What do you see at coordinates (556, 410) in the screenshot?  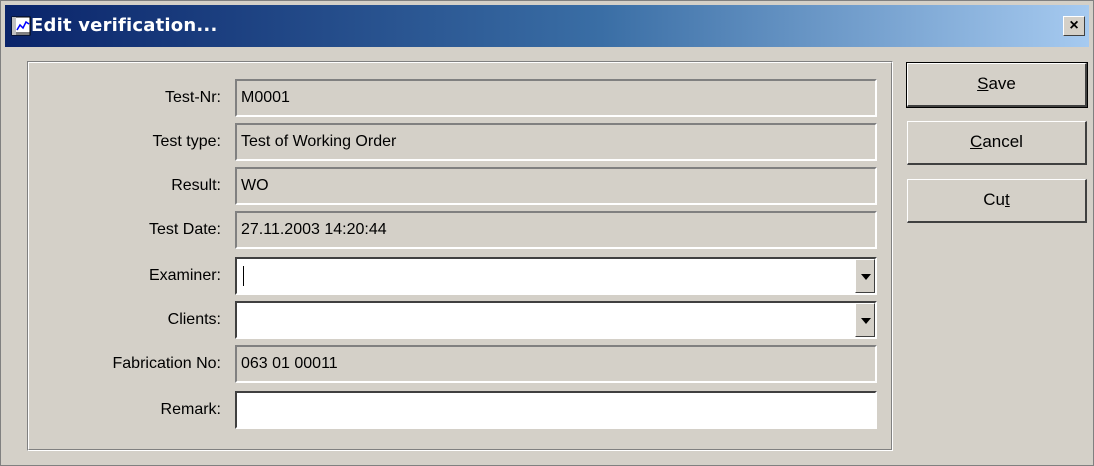 I see `remark-input` at bounding box center [556, 410].